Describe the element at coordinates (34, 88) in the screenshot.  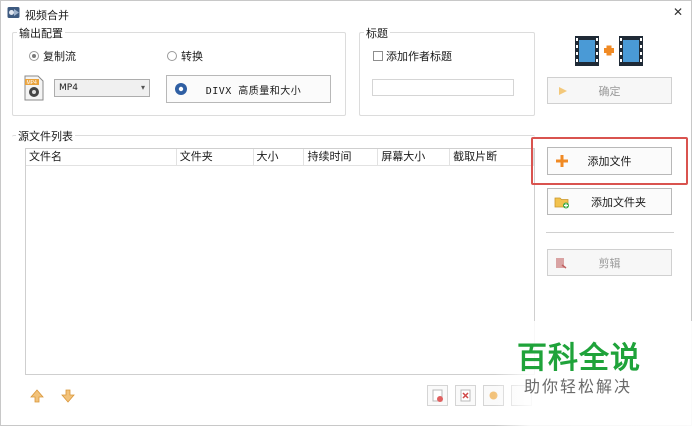
I see `mp4-format-icon: MP4` at that location.